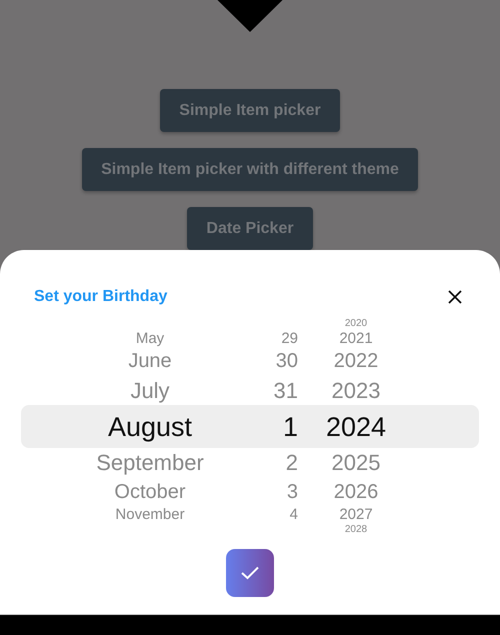 The height and width of the screenshot is (635, 500). I want to click on picker-option: 1, so click(290, 427).